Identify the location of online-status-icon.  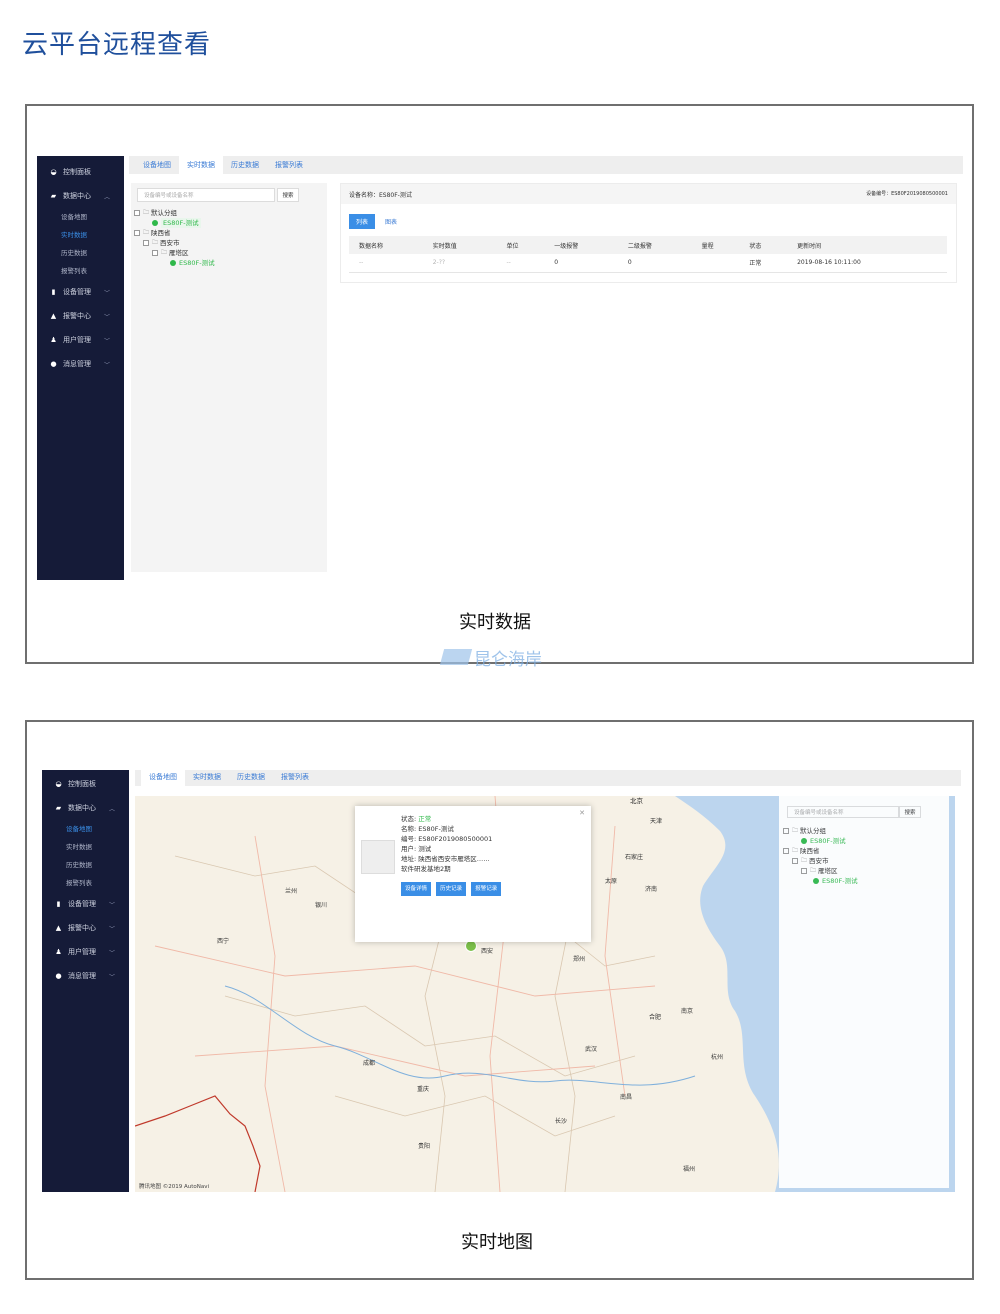
(804, 841).